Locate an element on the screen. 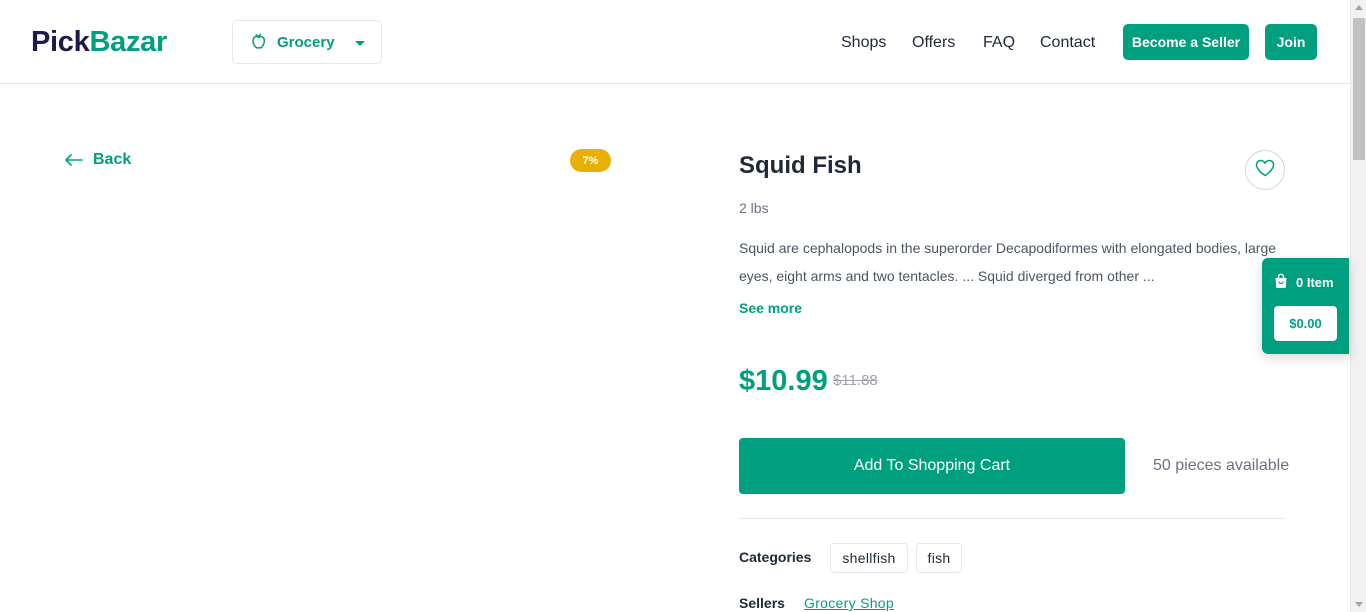 The height and width of the screenshot is (612, 1366). cart-total: $0.00 is located at coordinates (1305, 323).